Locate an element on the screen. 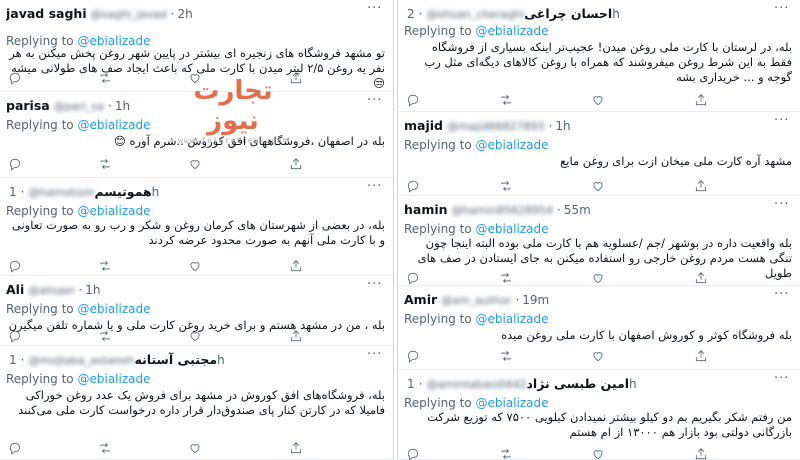  author-name: Amir is located at coordinates (420, 299).